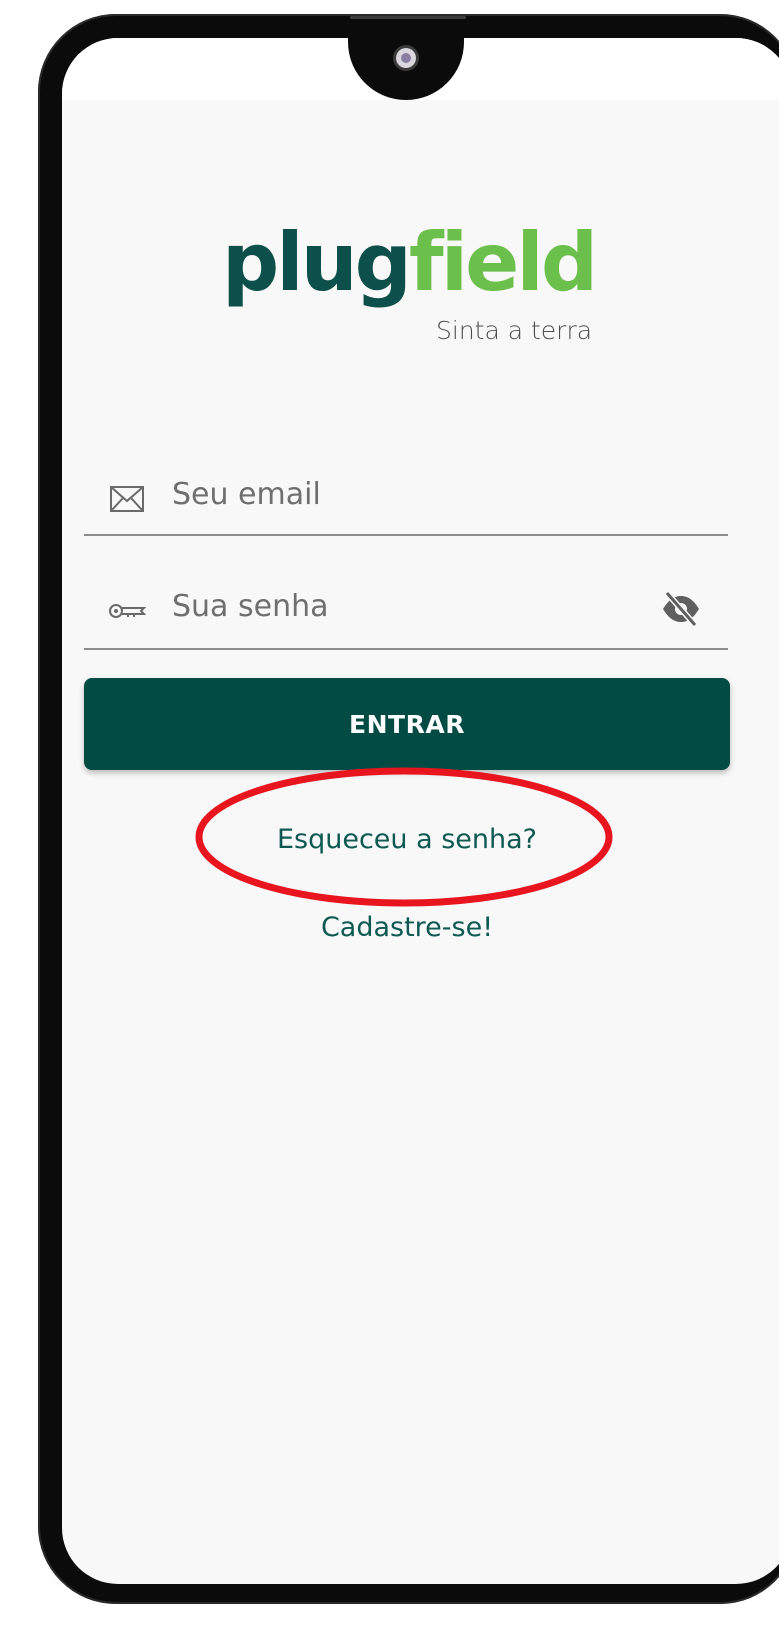 This screenshot has width=779, height=1630. Describe the element at coordinates (407, 724) in the screenshot. I see `login-button: ENTRAR` at that location.